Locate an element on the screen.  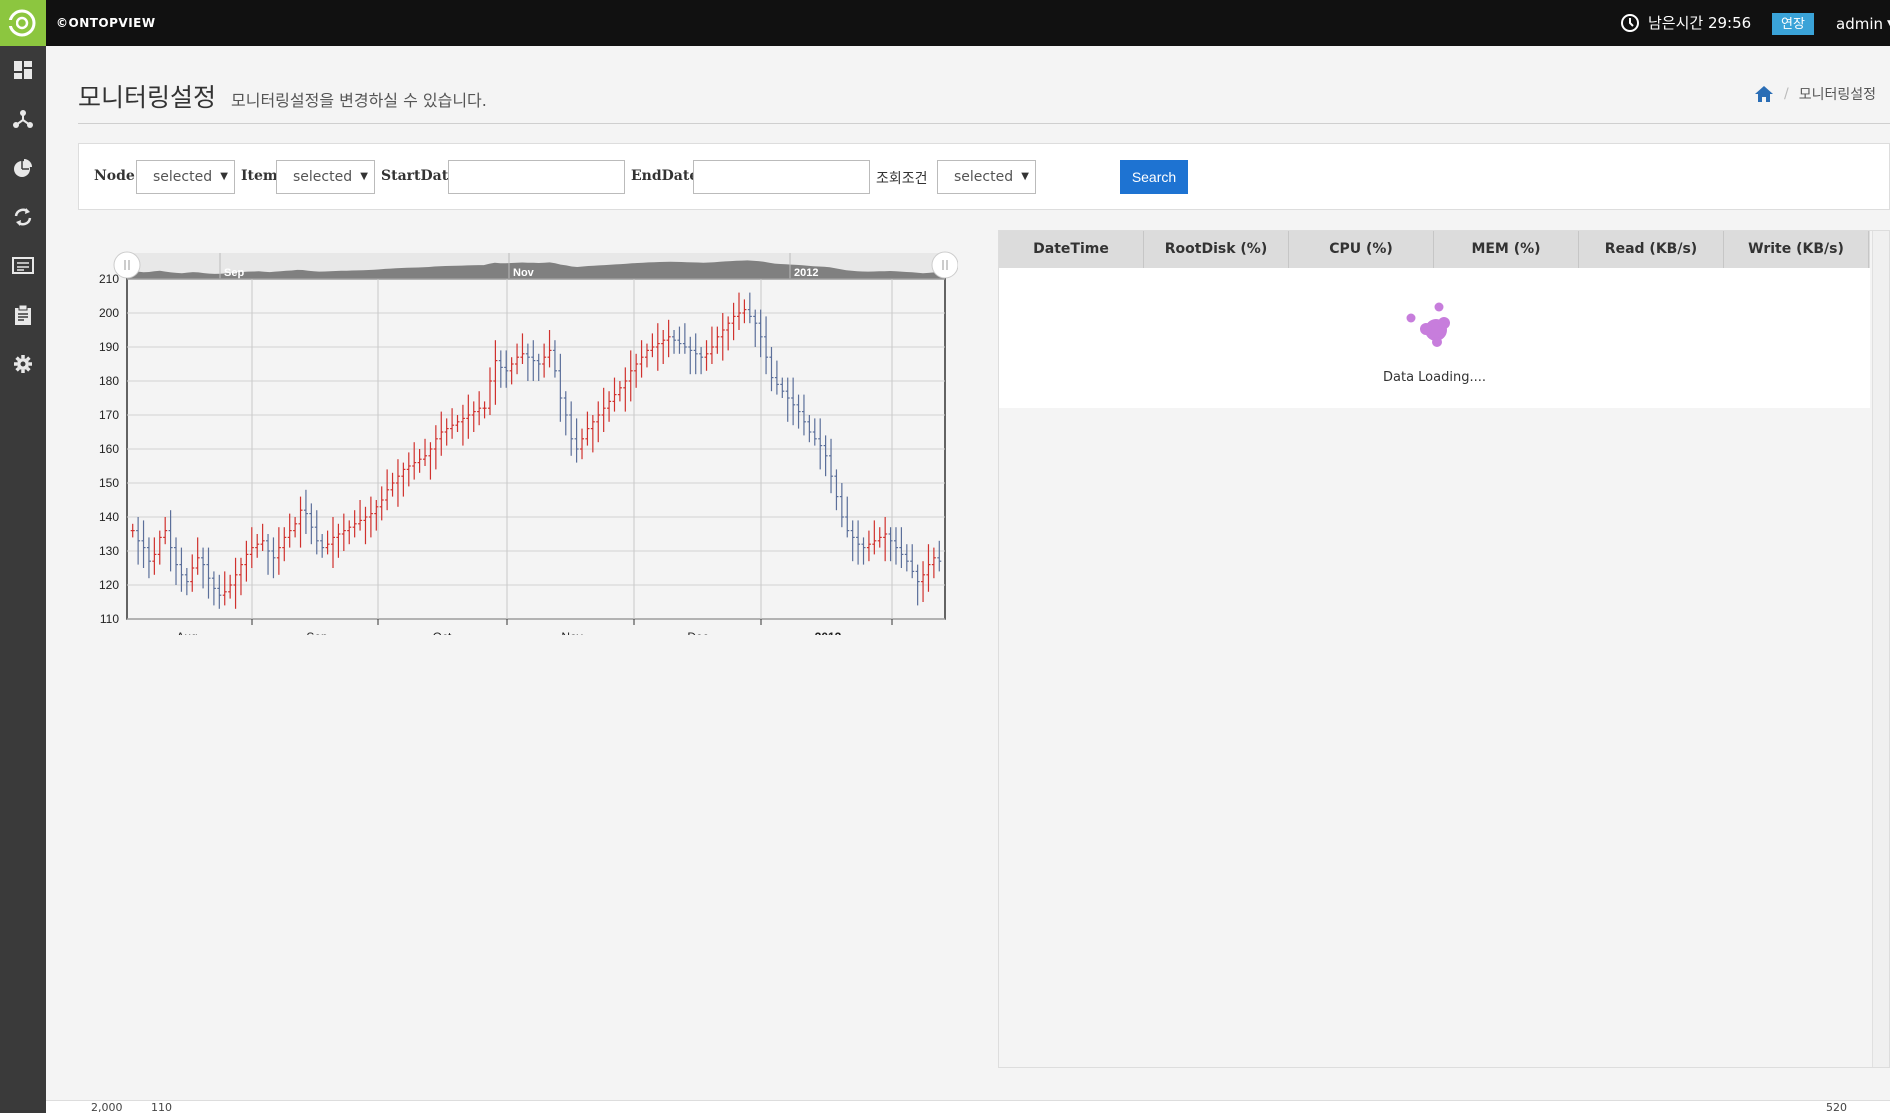
y-tick-label: 120 is located at coordinates (109, 585).